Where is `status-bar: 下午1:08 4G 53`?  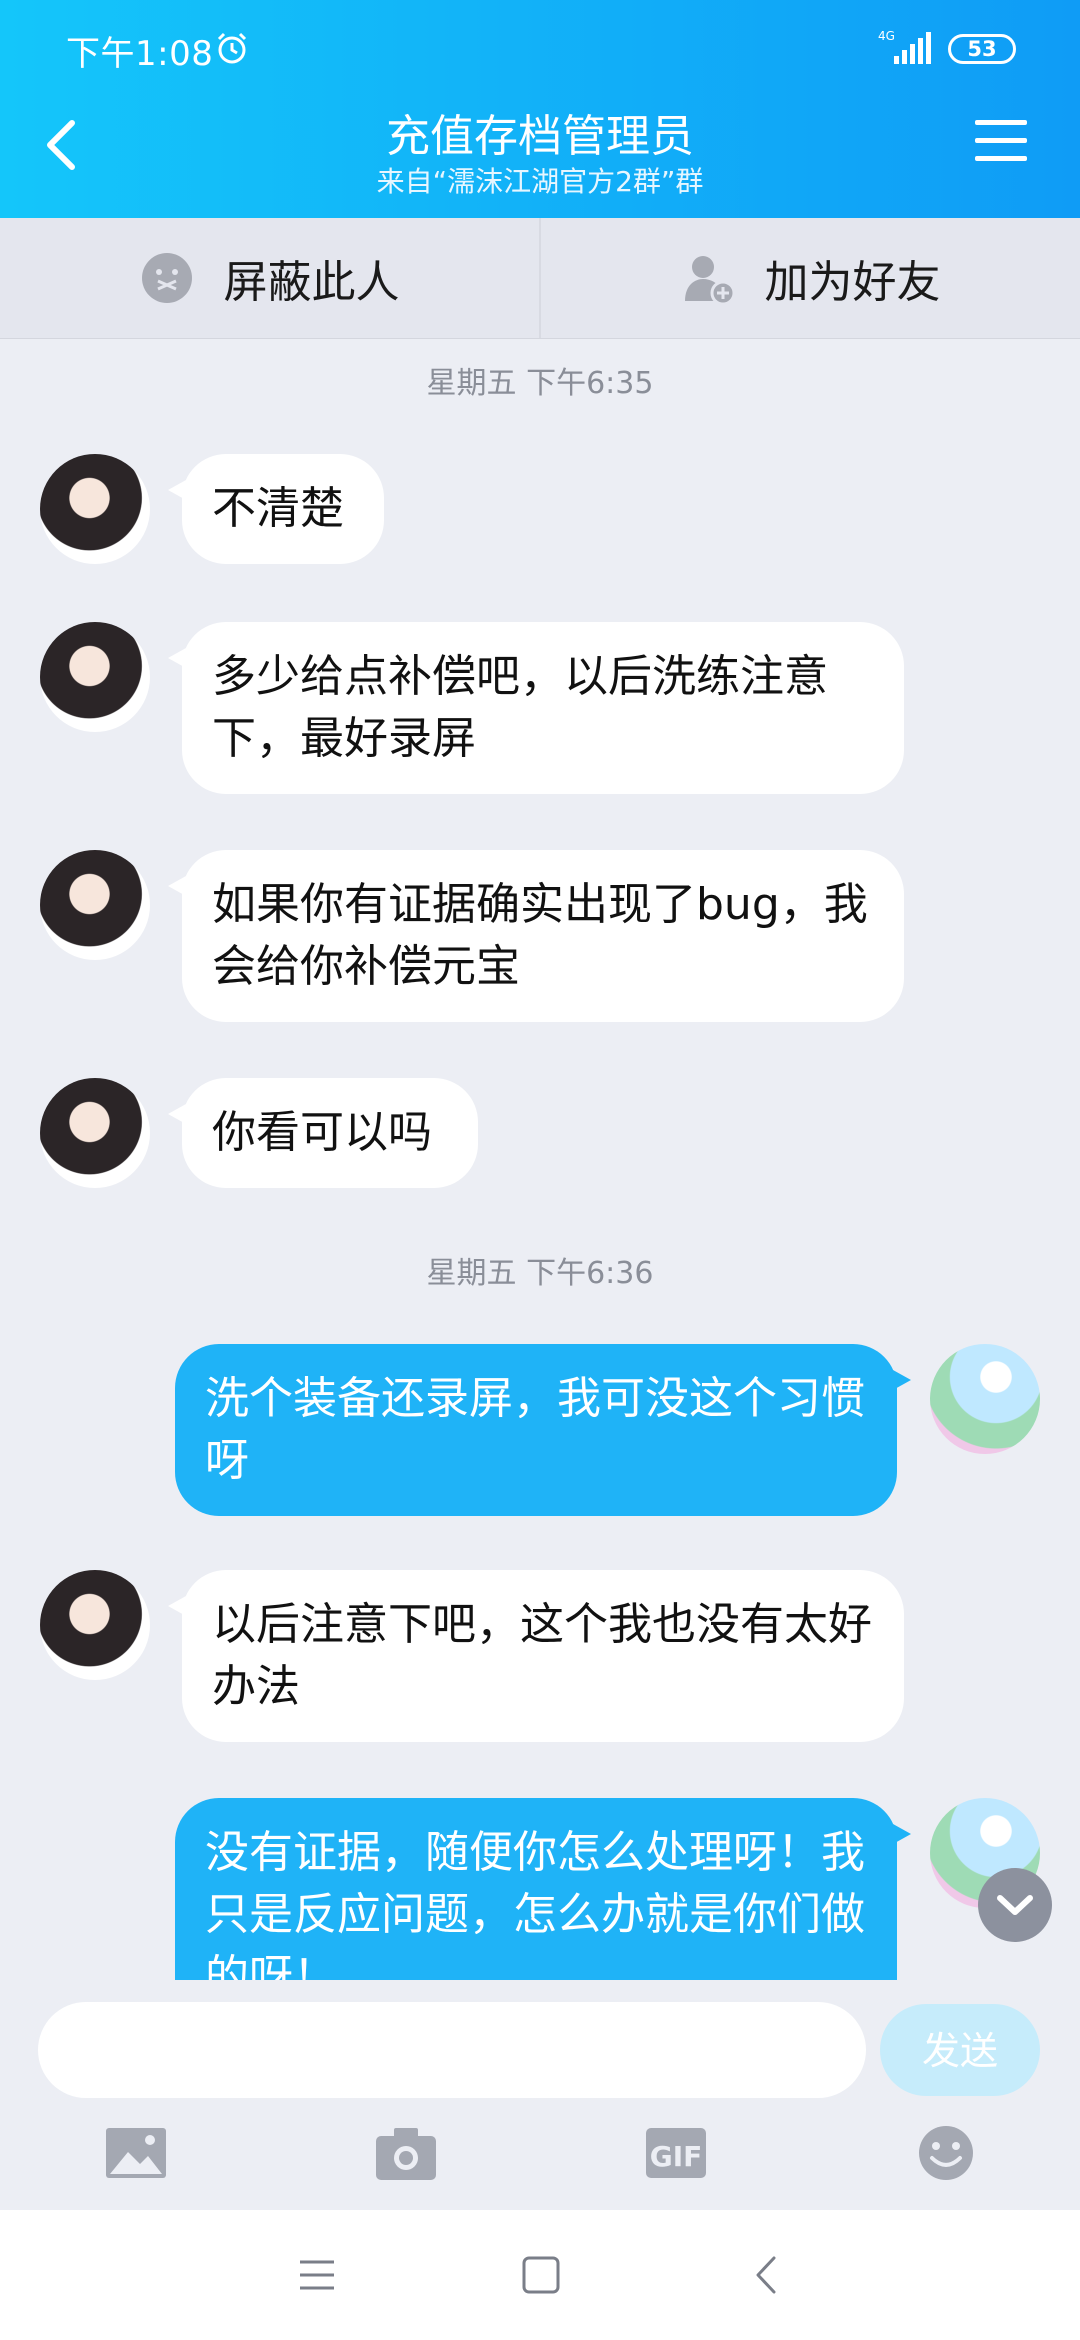
status-bar: 下午1:08 4G 53 is located at coordinates (540, 45).